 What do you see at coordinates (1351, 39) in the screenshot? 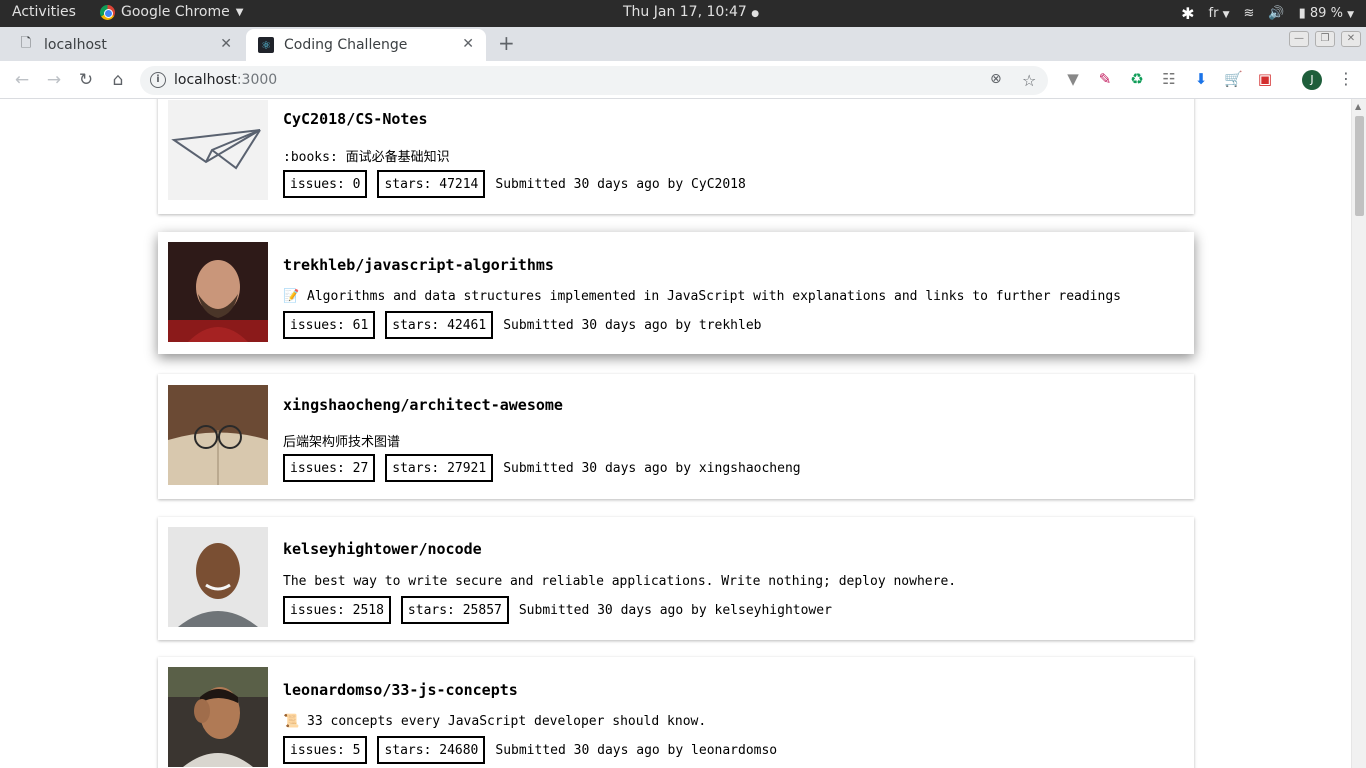
I see `close-window-button: ✕` at bounding box center [1351, 39].